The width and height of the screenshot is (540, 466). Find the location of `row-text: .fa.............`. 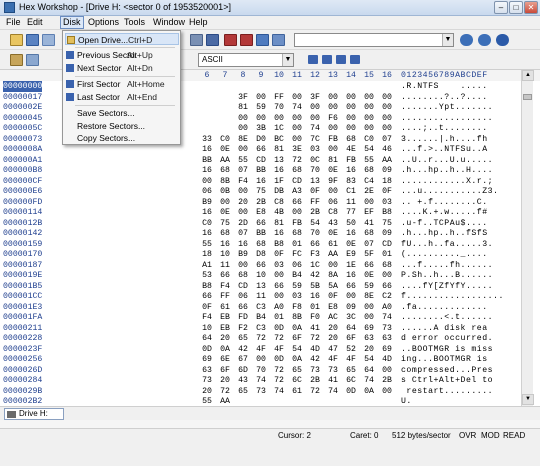

row-text: .fa............. is located at coordinates (444, 307).